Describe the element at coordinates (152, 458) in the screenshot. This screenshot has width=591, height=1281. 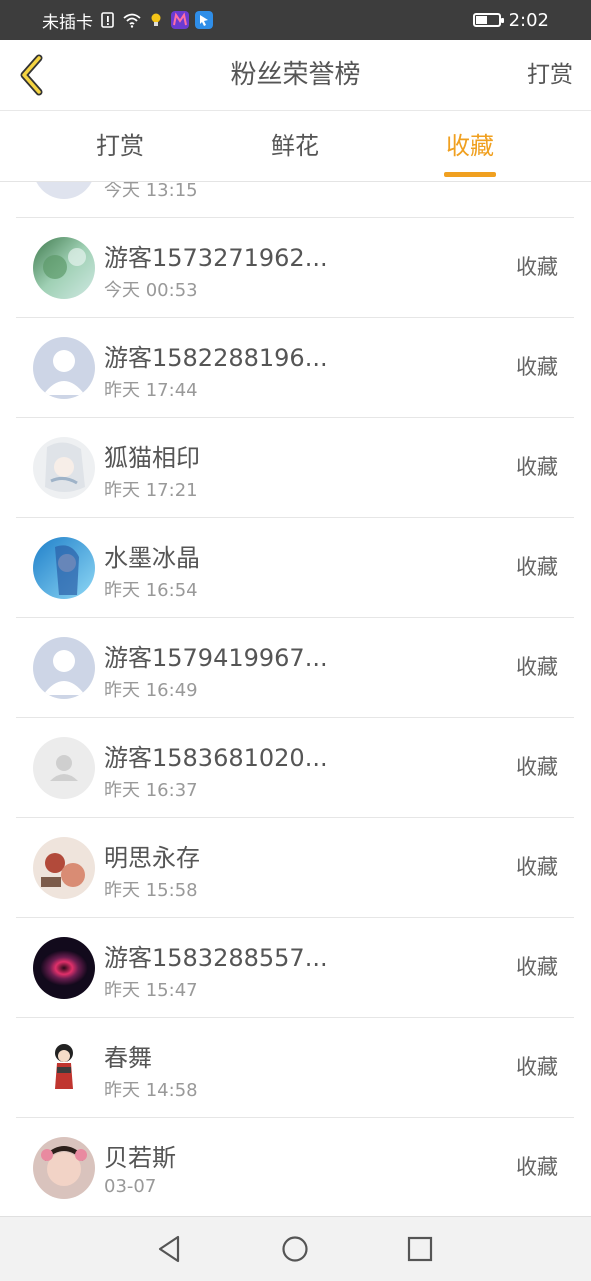
I see `user-name: 狐猫相印` at that location.